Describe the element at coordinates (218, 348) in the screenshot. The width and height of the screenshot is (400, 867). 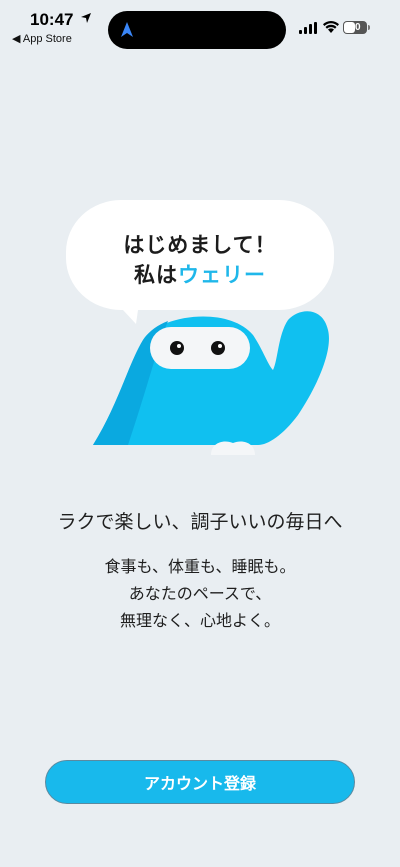
I see `mascot-right-eye` at that location.